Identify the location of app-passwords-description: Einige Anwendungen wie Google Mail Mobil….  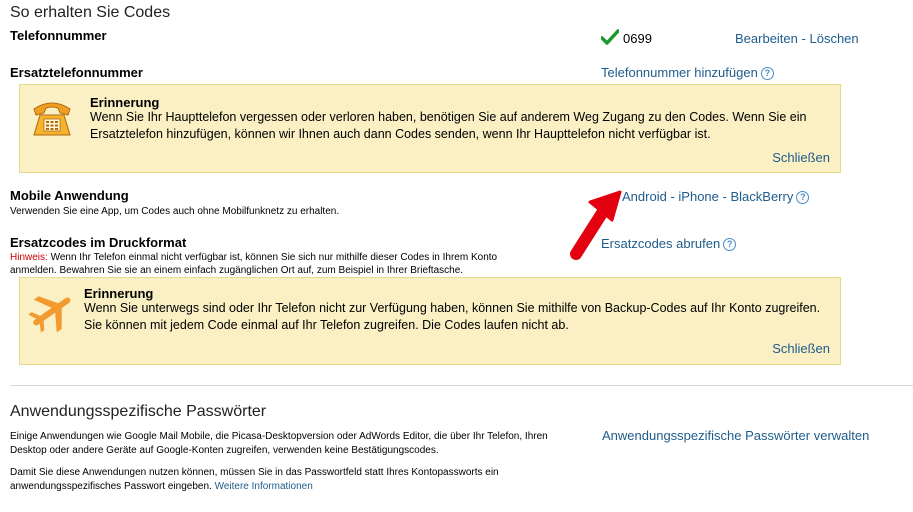
(279, 443).